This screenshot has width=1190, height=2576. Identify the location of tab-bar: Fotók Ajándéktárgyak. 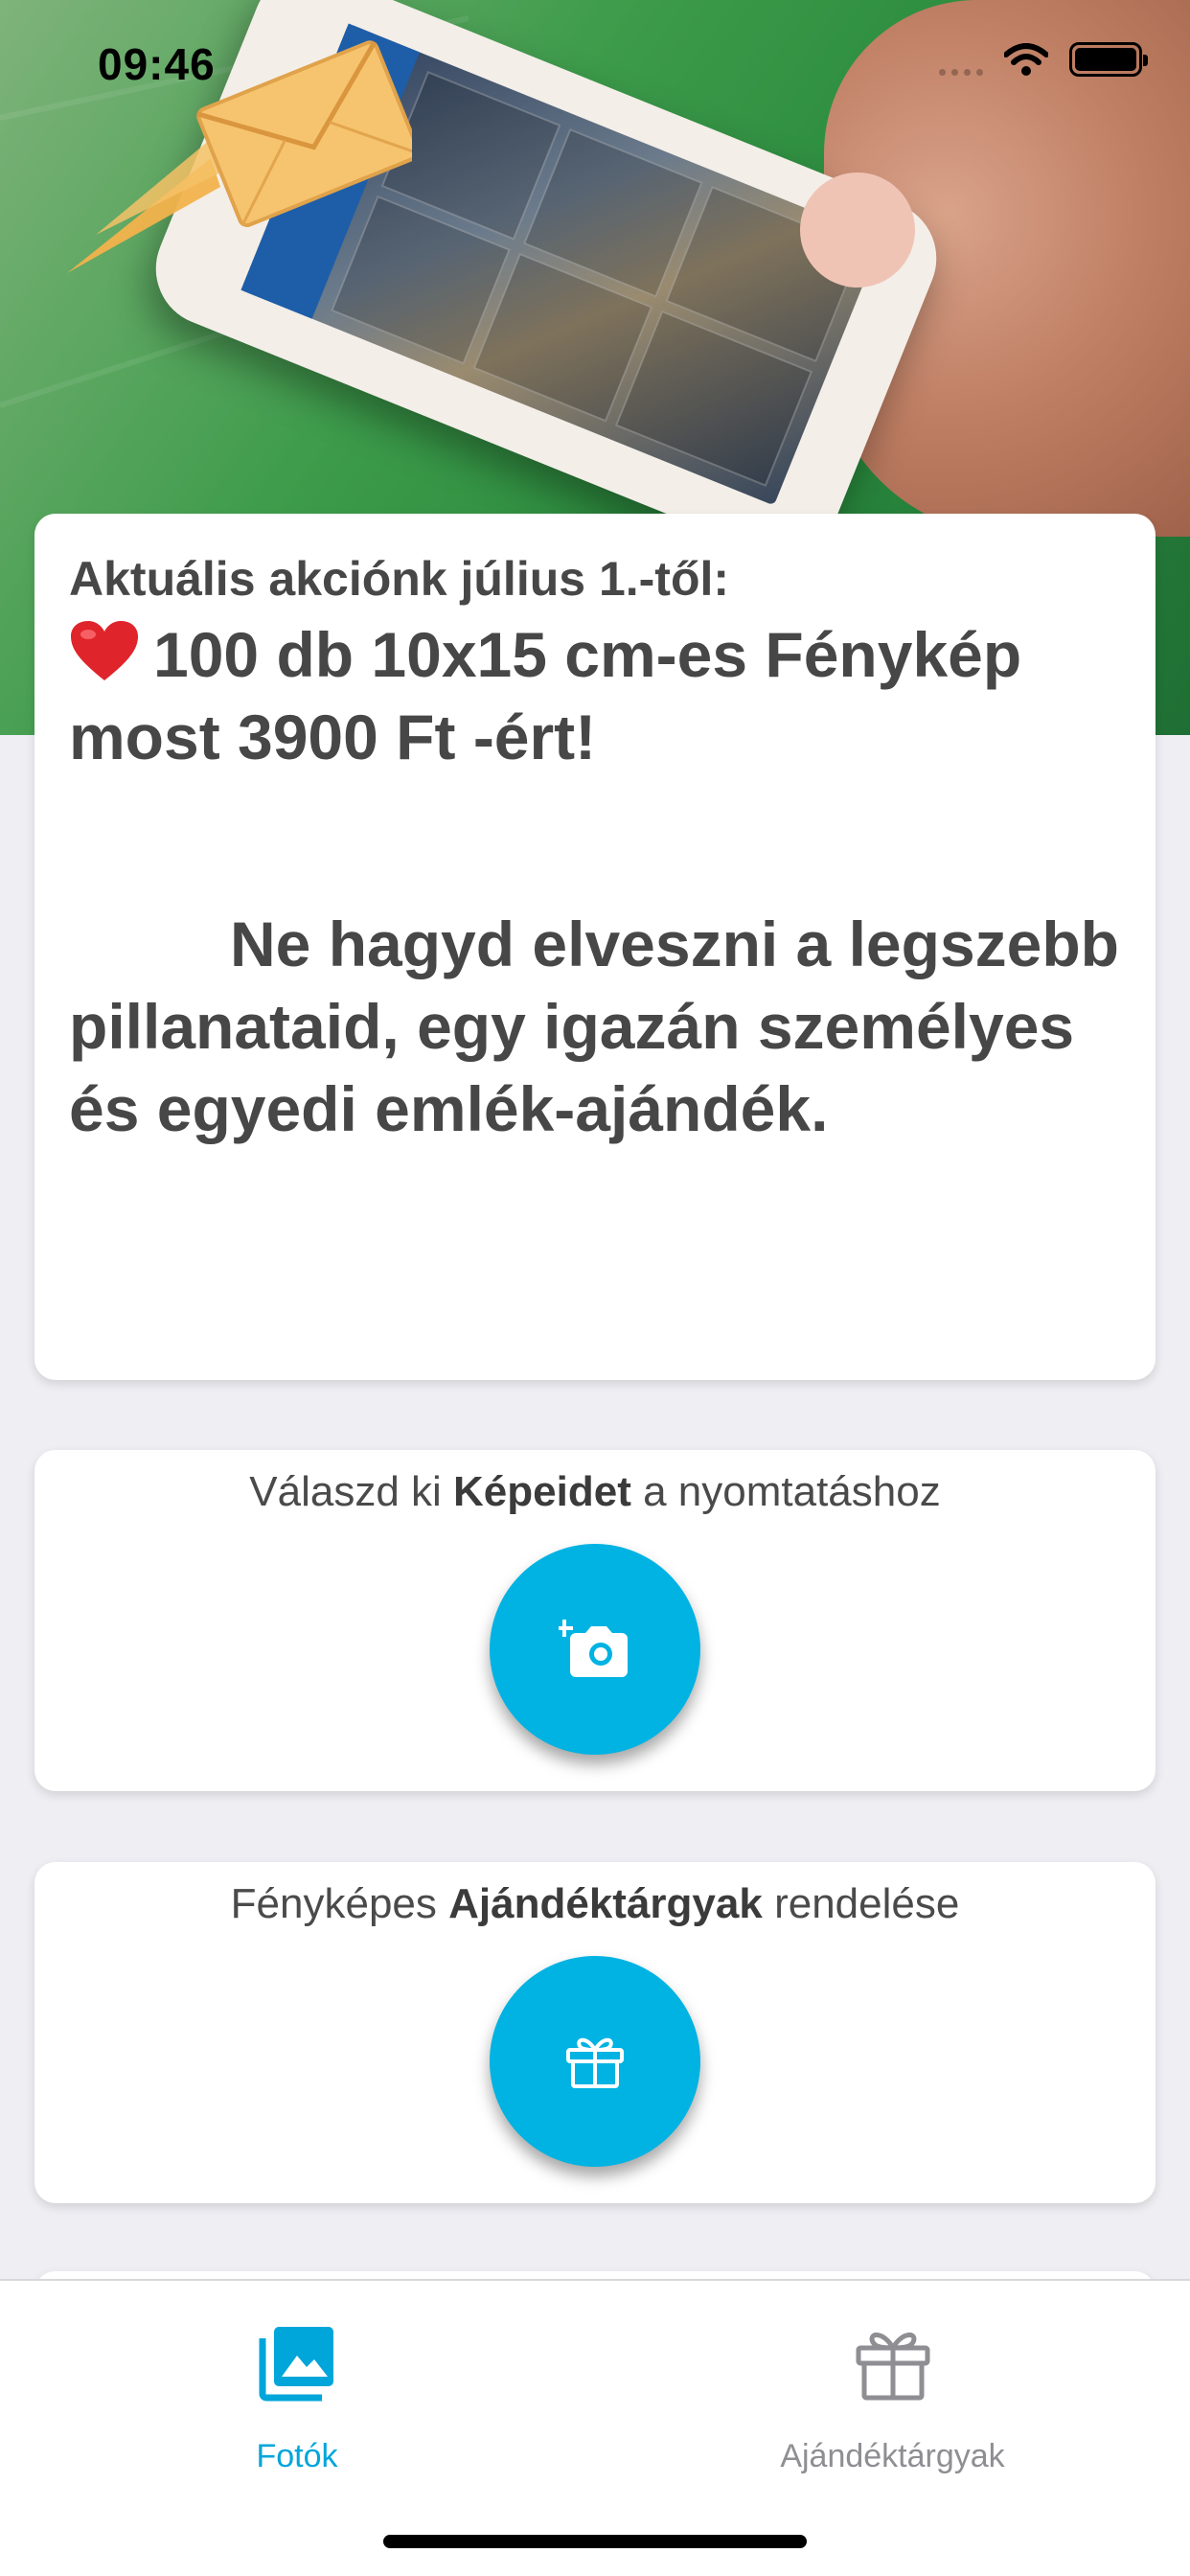
(595, 2427).